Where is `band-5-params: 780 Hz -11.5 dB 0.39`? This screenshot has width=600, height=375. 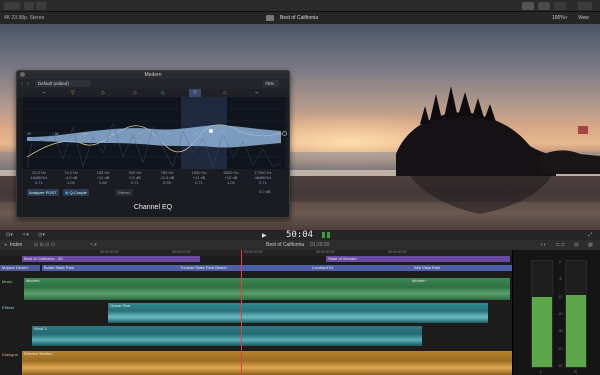 band-5-params: 780 Hz -11.5 dB 0.39 is located at coordinates (167, 177).